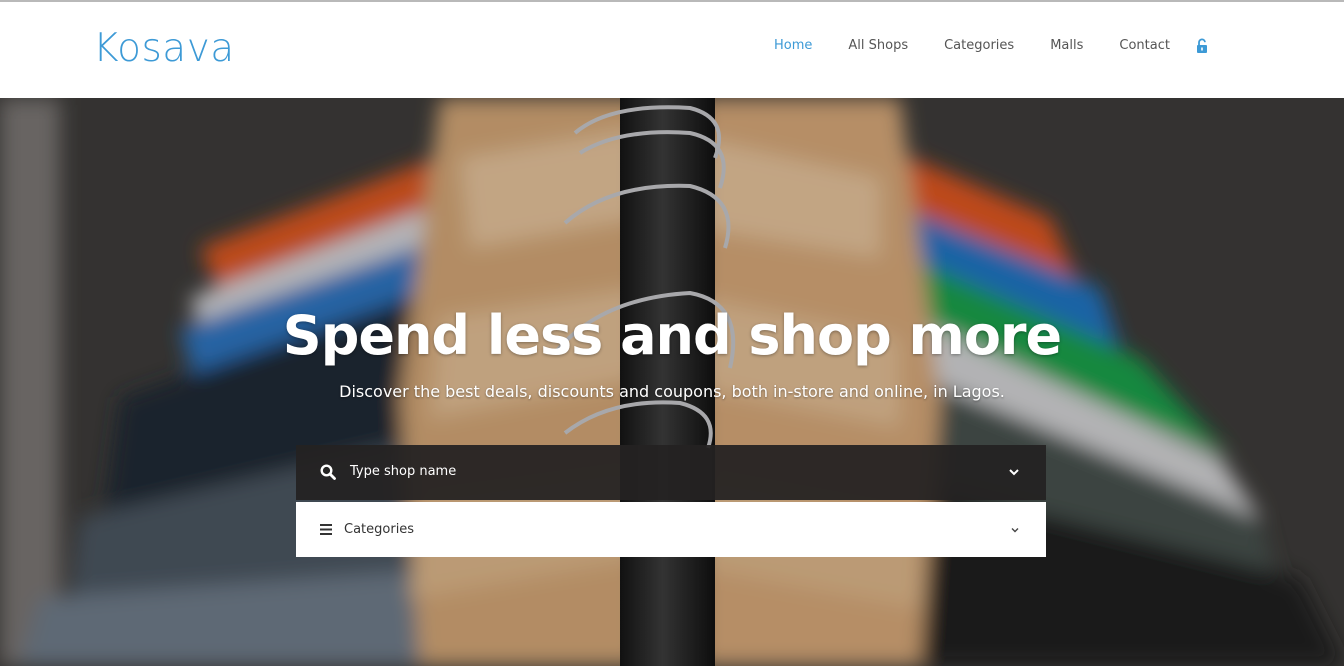 This screenshot has width=1344, height=666. Describe the element at coordinates (1202, 46) in the screenshot. I see `lock-open-icon` at that location.